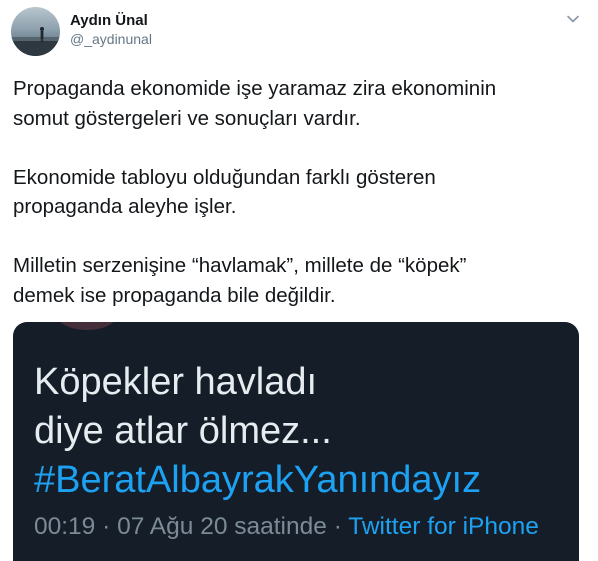 Image resolution: width=598 pixels, height=561 pixels. I want to click on author-handle: @_aydinunal, so click(111, 39).